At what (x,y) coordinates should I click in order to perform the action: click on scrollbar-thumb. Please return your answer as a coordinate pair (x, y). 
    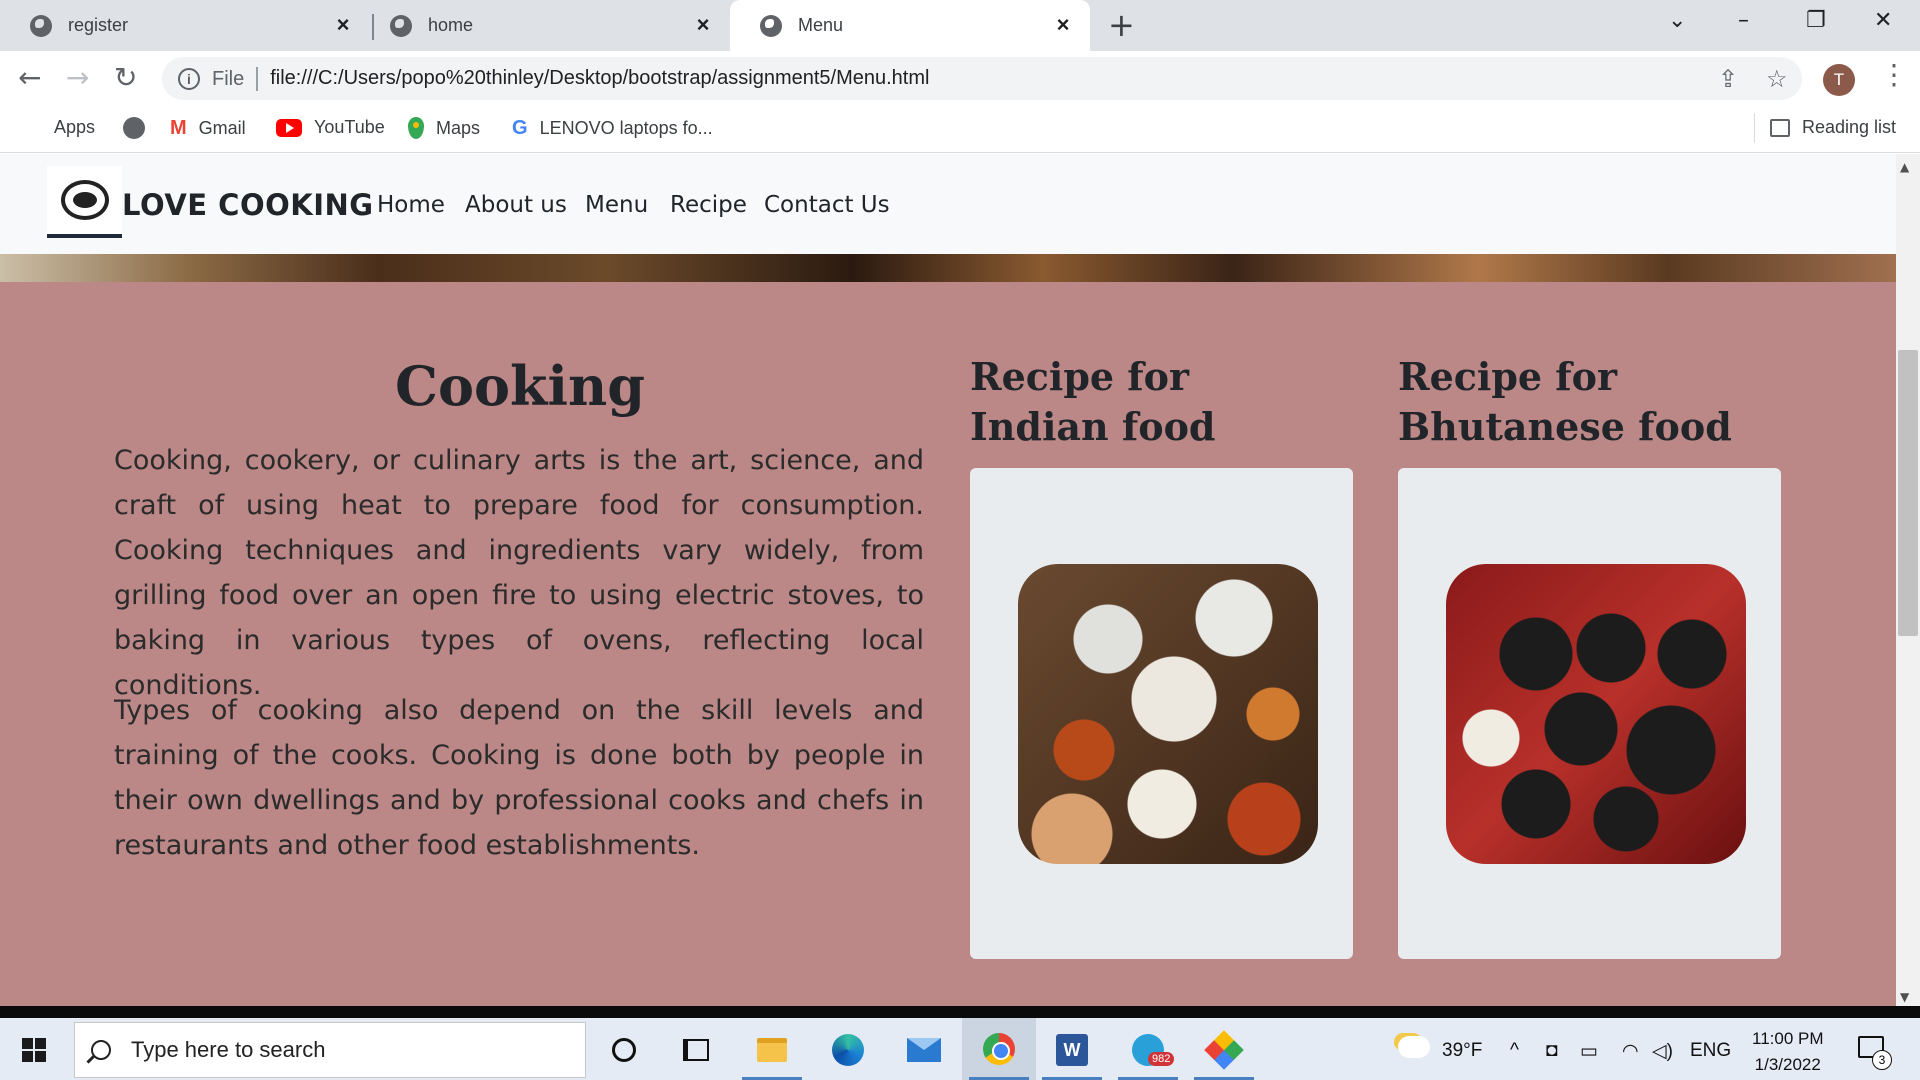
    Looking at the image, I should click on (1908, 493).